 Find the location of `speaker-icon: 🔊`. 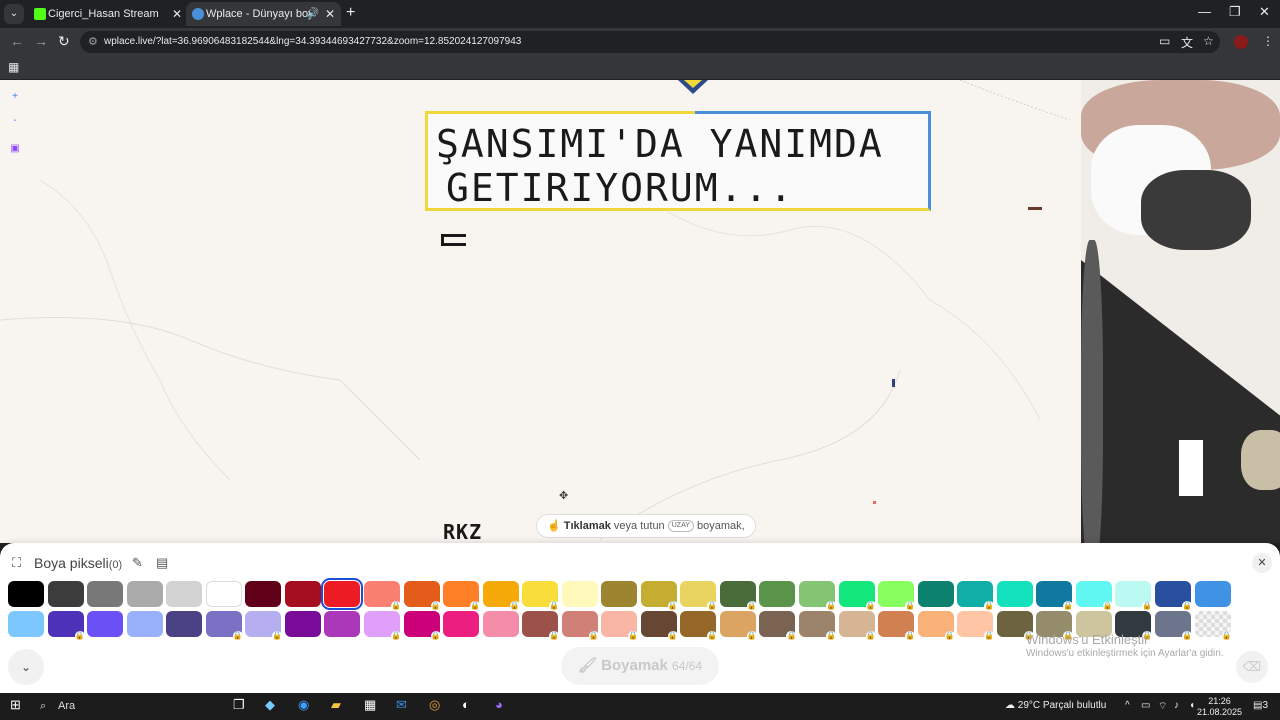

speaker-icon: 🔊 is located at coordinates (313, 14).